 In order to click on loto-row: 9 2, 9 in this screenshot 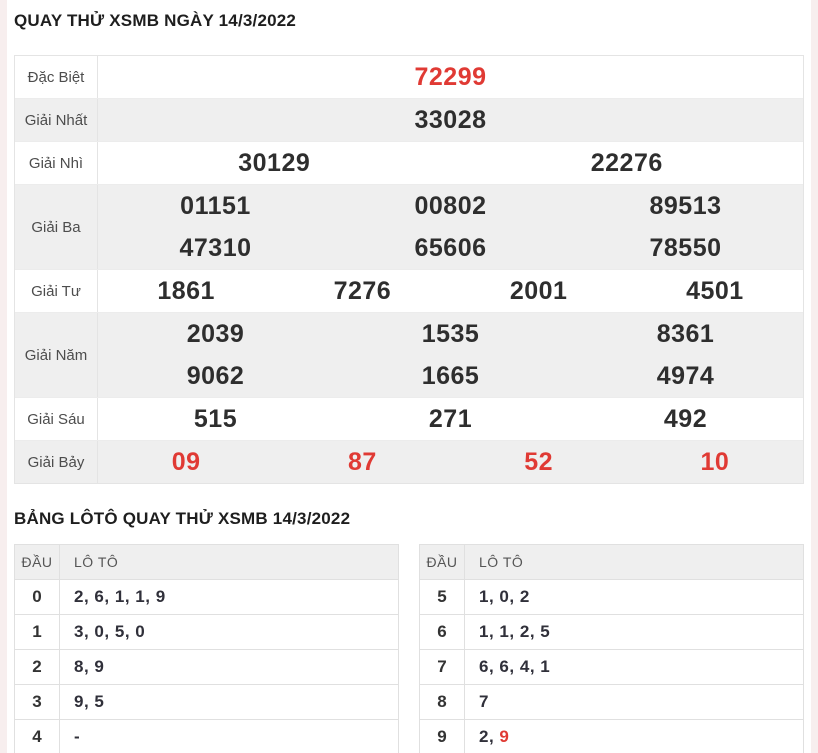, I will do `click(611, 736)`.